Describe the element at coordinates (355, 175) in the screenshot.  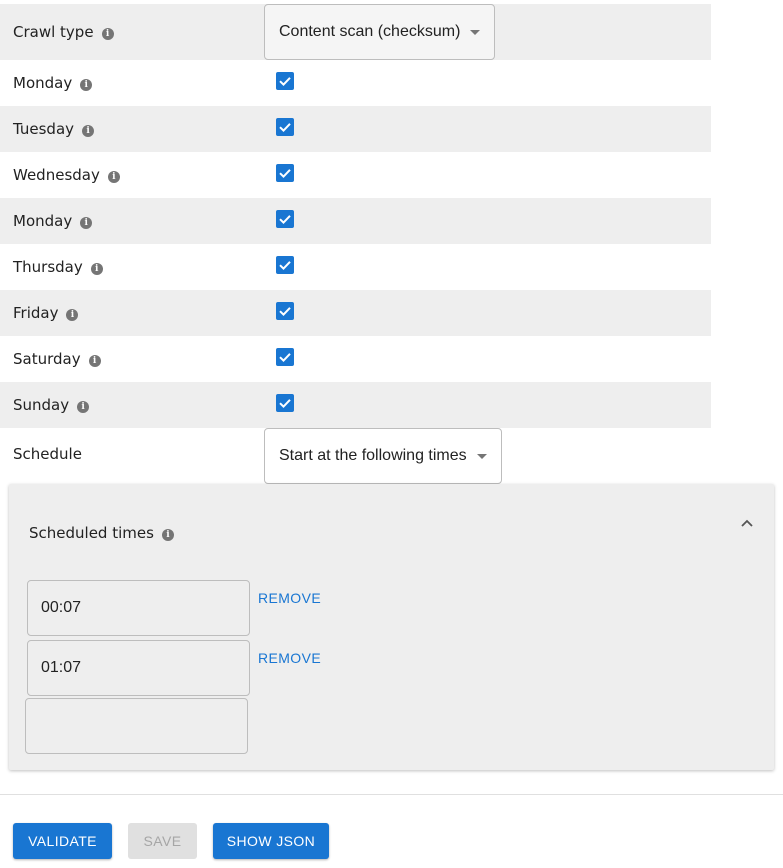
I see `day-row-wednesday: Wednesday i` at that location.